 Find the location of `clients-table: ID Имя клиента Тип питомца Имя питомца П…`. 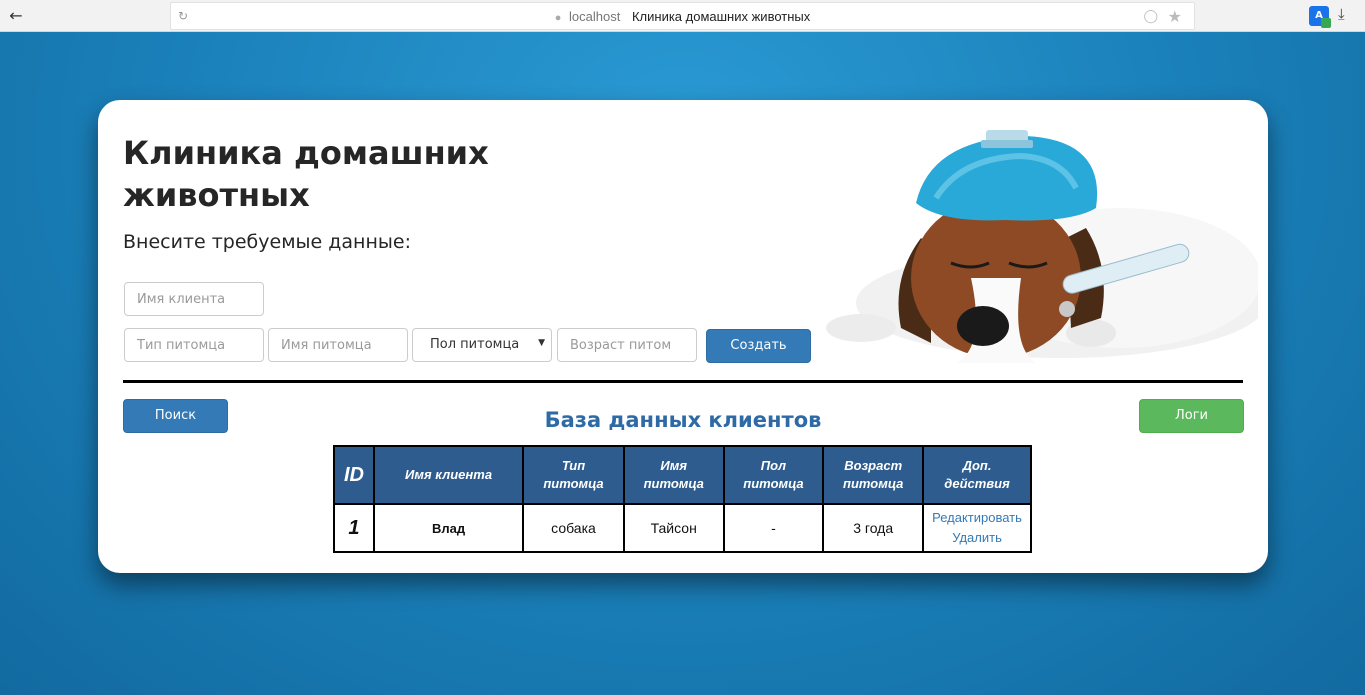

clients-table: ID Имя клиента Тип питомца Имя питомца П… is located at coordinates (682, 499).